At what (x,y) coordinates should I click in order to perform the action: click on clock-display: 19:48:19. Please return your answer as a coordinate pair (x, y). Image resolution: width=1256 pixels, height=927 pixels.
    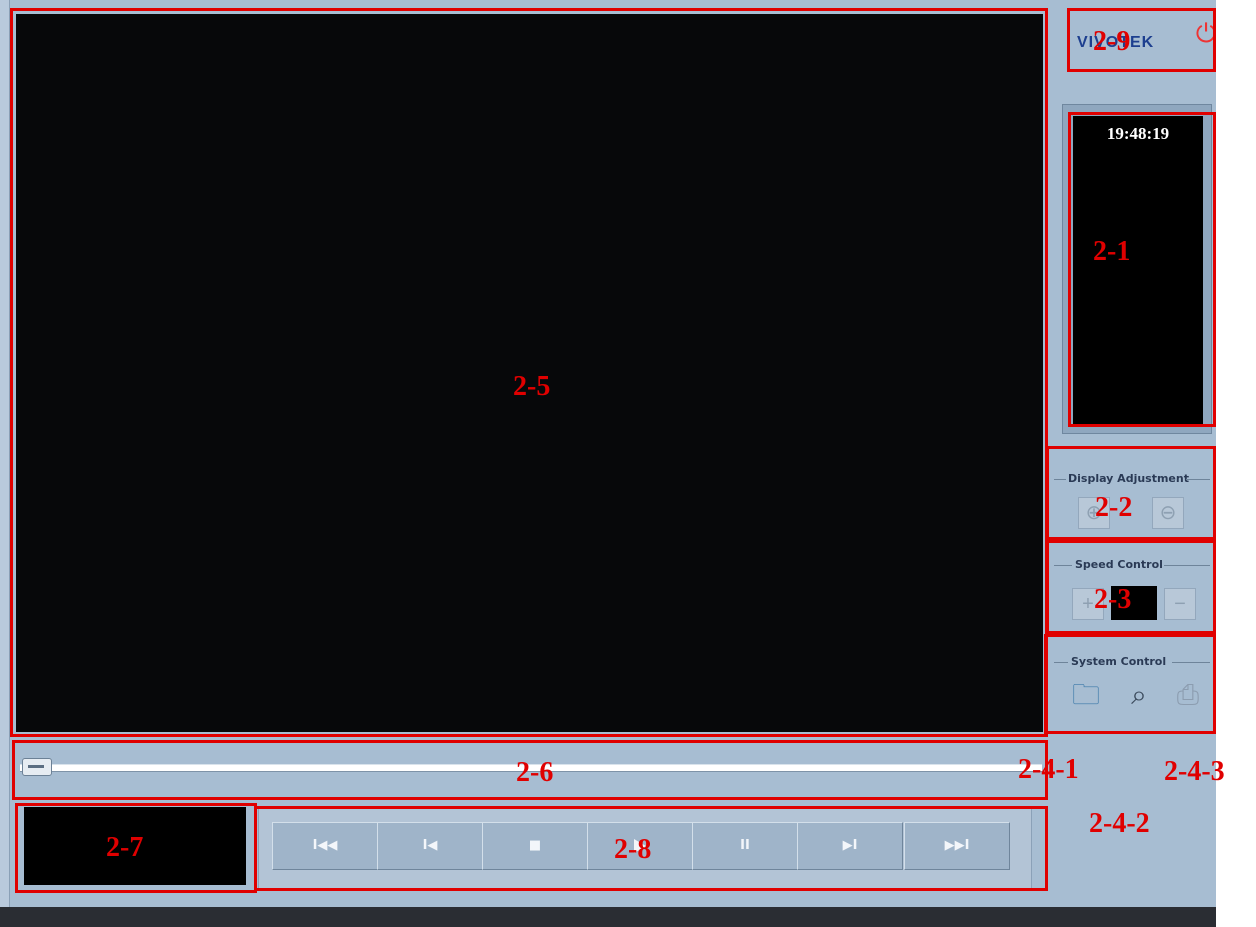
    Looking at the image, I should click on (1138, 270).